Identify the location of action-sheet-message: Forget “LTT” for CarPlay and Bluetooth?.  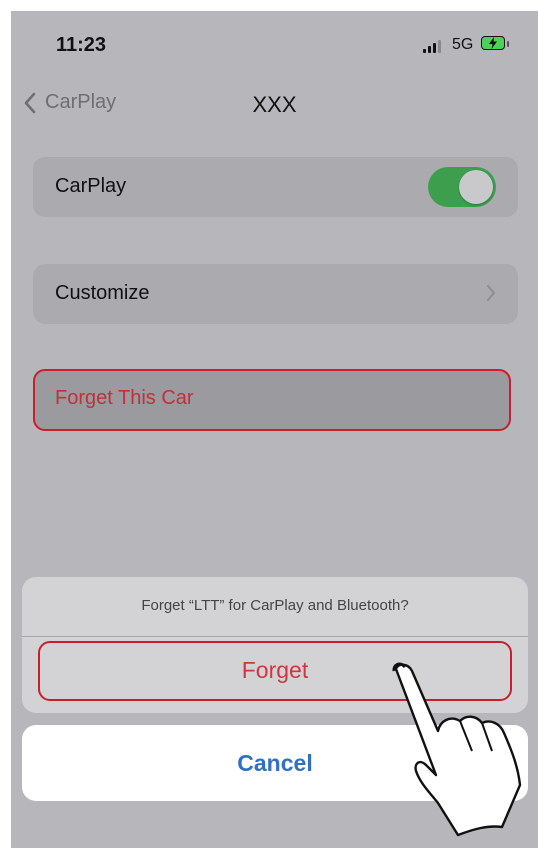
(275, 605).